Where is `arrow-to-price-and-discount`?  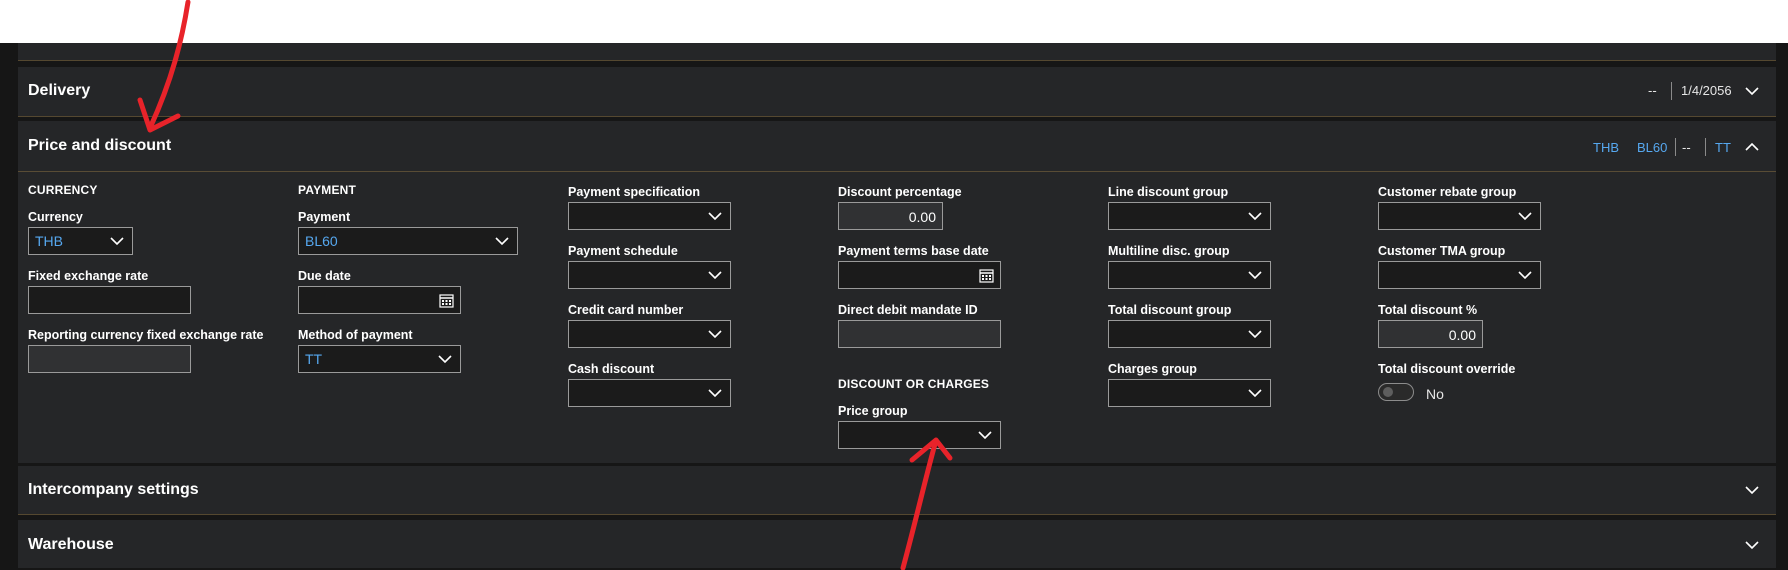 arrow-to-price-and-discount is located at coordinates (169, 65).